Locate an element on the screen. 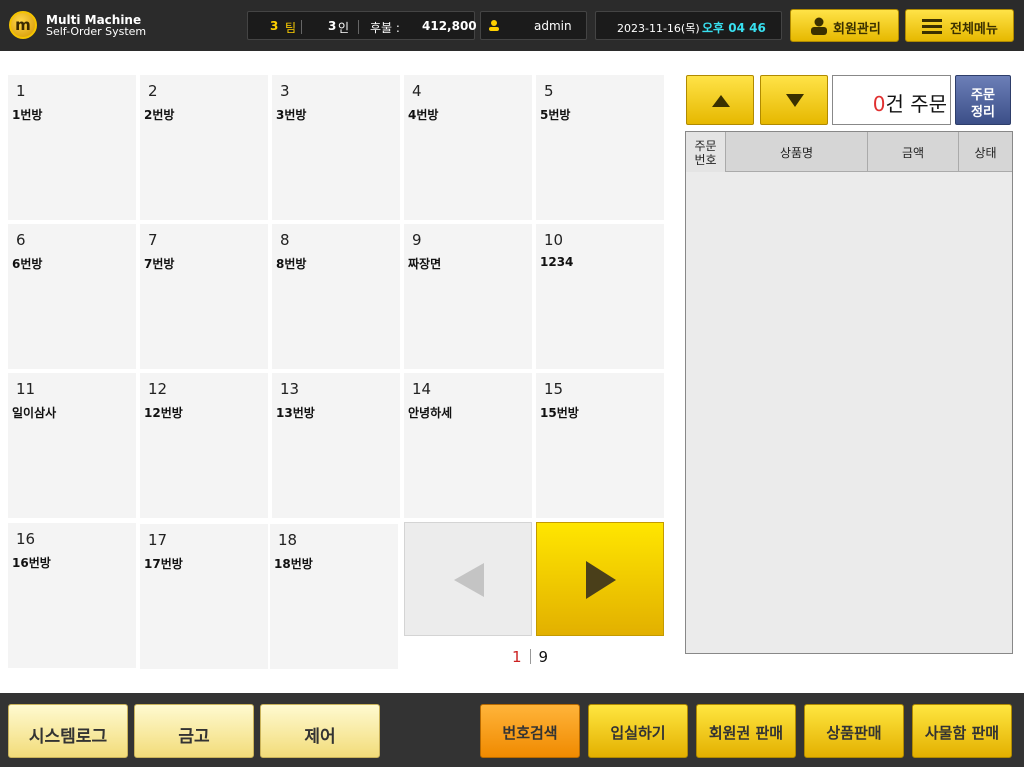 This screenshot has width=1024, height=767. page-indicator: 19 is located at coordinates (530, 657).